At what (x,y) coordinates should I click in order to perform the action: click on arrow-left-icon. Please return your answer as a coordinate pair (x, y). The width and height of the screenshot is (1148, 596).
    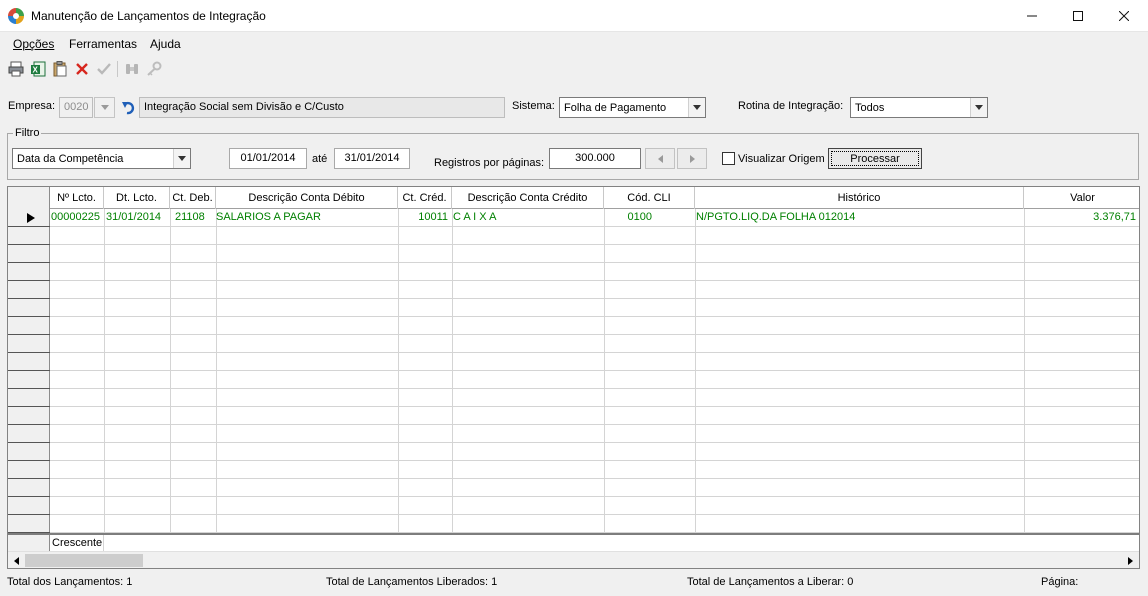
    Looking at the image, I should click on (16, 560).